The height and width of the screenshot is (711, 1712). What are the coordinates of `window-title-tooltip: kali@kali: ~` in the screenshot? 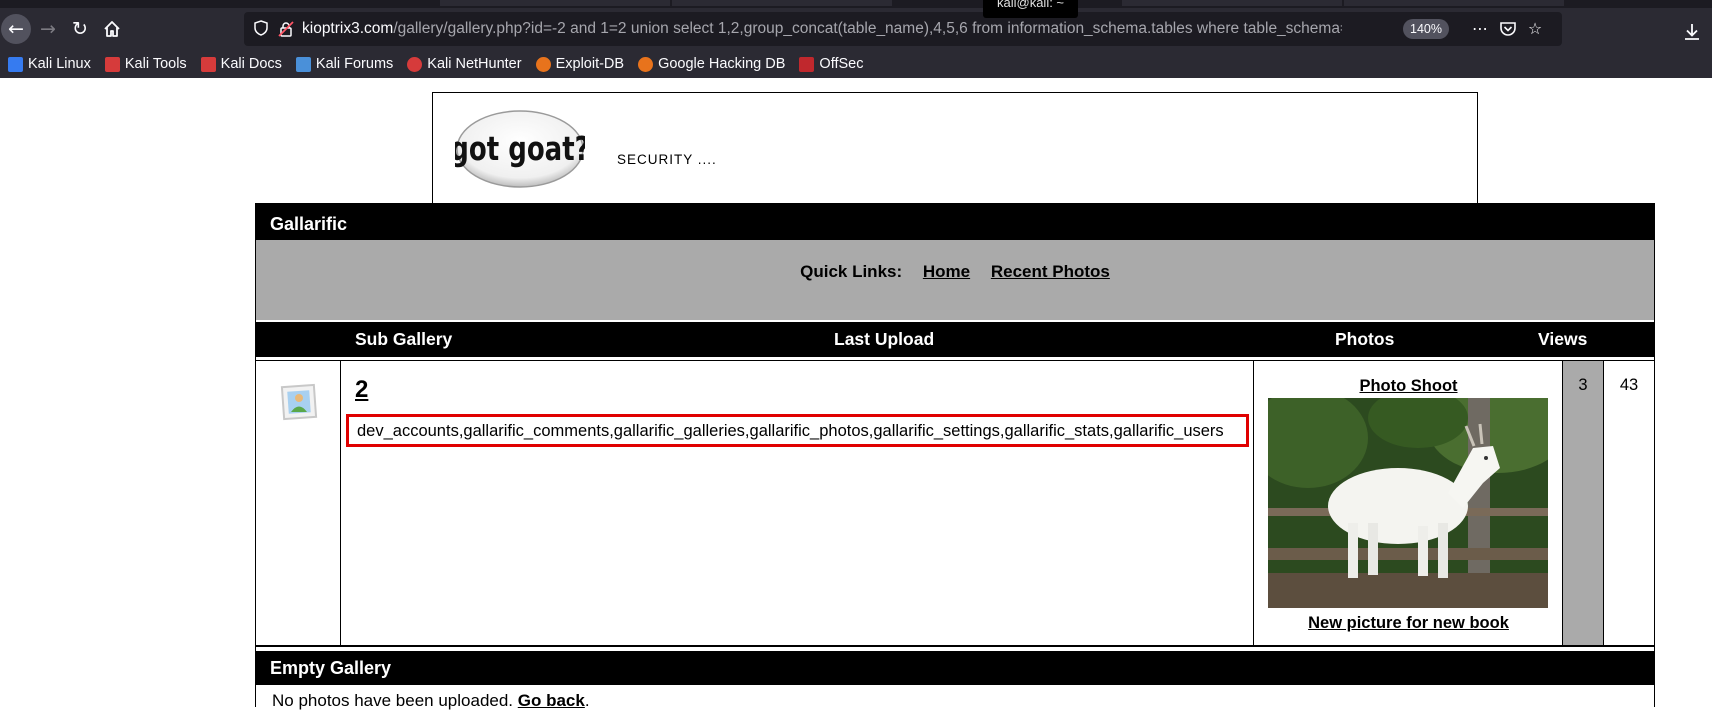 It's located at (1031, 9).